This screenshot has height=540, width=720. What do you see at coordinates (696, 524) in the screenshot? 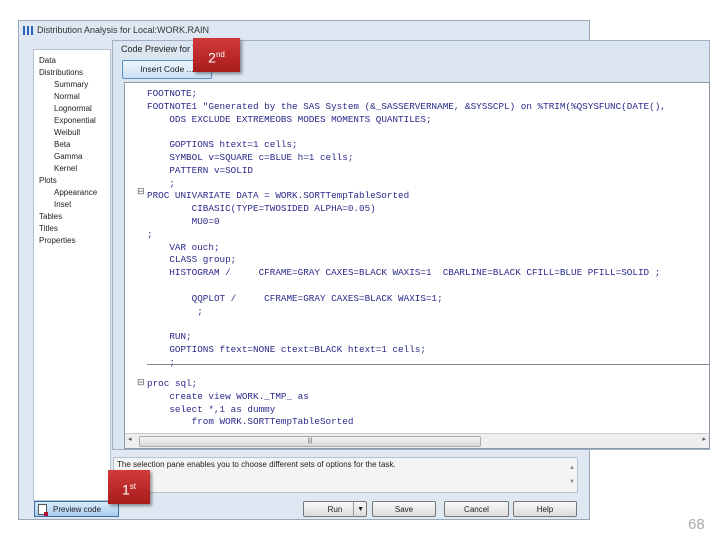
I see `page-number: 68` at bounding box center [696, 524].